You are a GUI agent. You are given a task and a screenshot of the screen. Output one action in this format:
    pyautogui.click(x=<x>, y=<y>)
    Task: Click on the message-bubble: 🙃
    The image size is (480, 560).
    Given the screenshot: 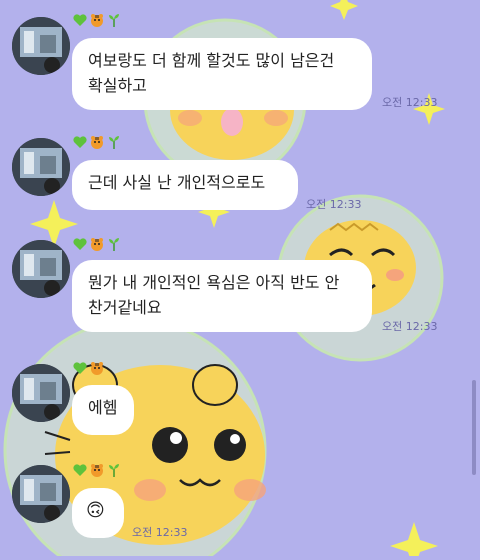 What is the action you would take?
    pyautogui.click(x=98, y=513)
    